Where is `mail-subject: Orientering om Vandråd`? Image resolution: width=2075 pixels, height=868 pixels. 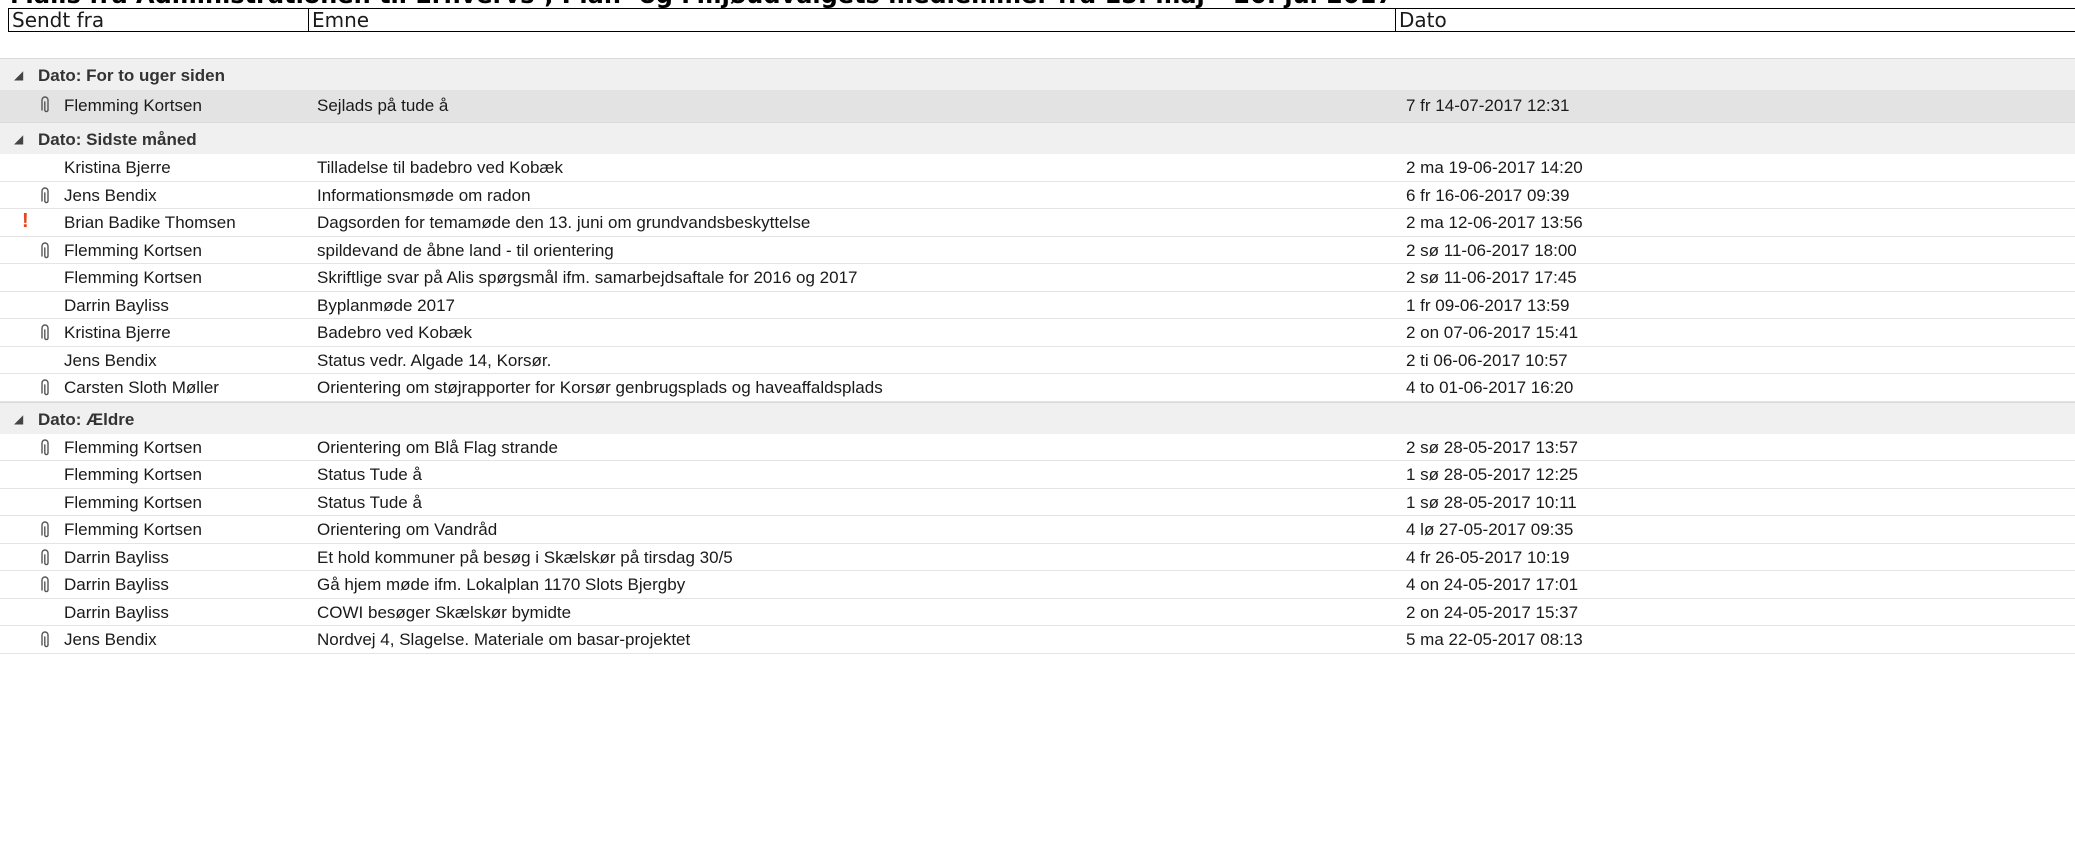
mail-subject: Orientering om Vandråd is located at coordinates (407, 529).